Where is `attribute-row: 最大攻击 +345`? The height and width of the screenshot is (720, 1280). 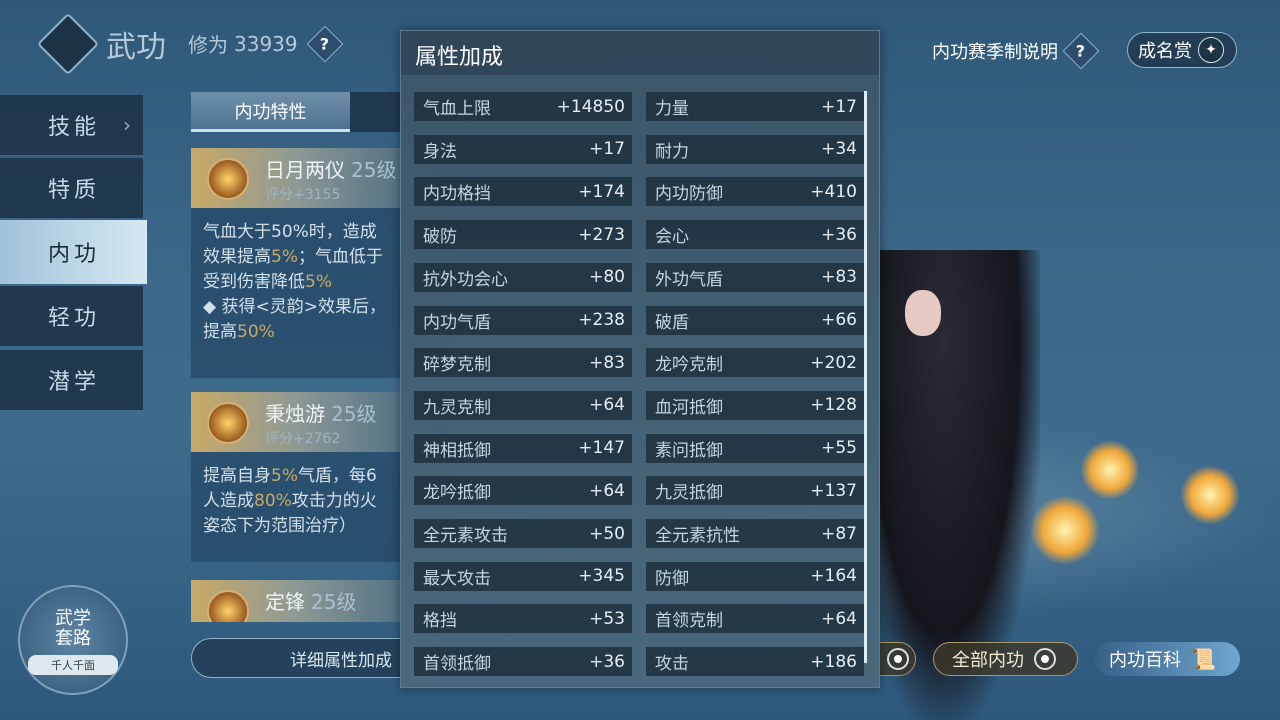
attribute-row: 最大攻击 +345 is located at coordinates (523, 576).